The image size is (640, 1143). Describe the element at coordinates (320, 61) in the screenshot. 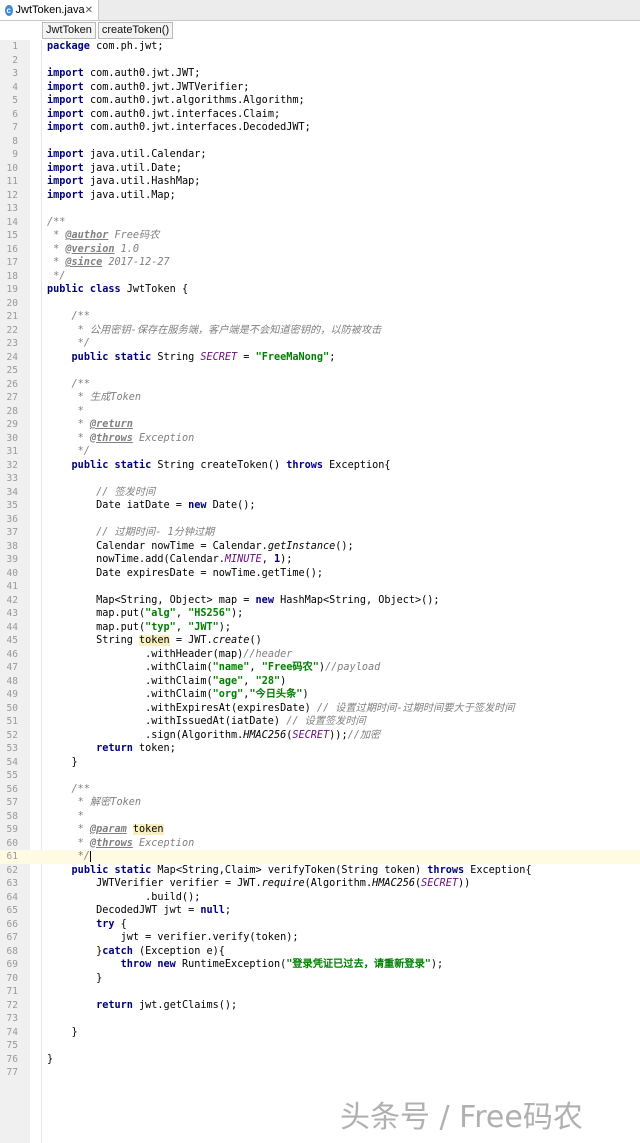

I see `code-line: 2` at that location.